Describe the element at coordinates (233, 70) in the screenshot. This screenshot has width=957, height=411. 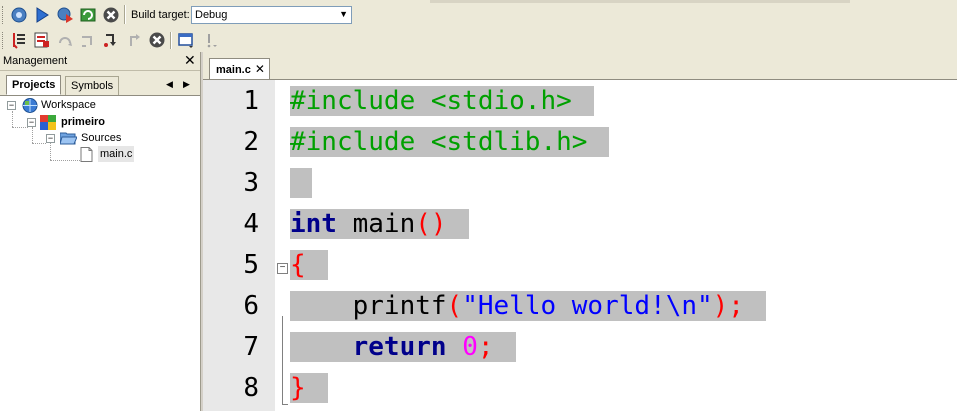
I see `editor-tab-label: main.c` at that location.